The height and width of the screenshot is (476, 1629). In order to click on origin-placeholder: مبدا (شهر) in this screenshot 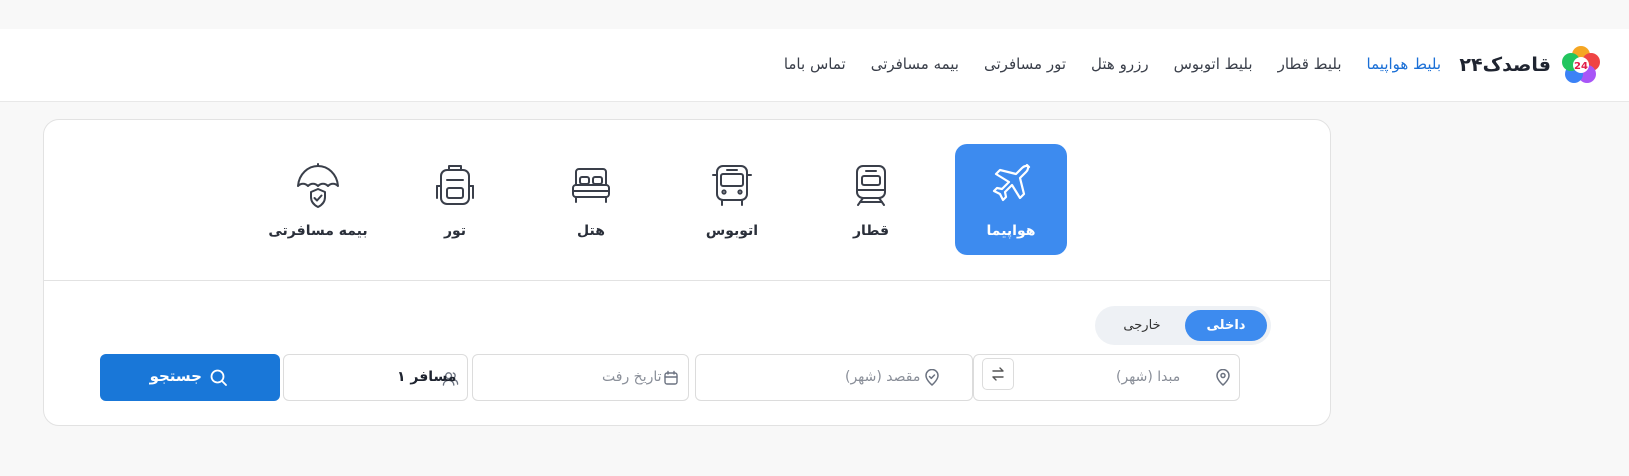, I will do `click(1148, 377)`.